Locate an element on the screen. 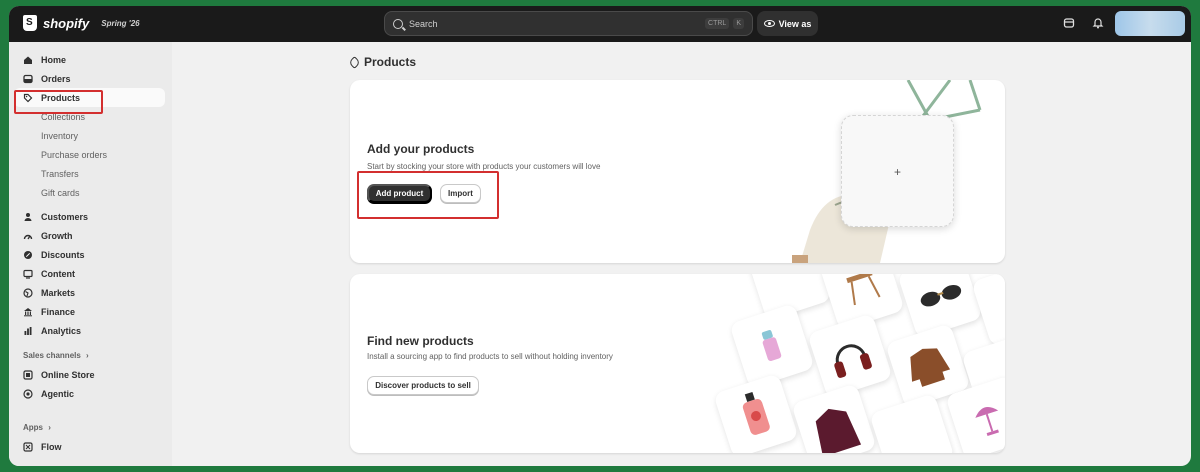 This screenshot has width=1200, height=472. sidebar-subitem-inventory: Inventory is located at coordinates (59, 136).